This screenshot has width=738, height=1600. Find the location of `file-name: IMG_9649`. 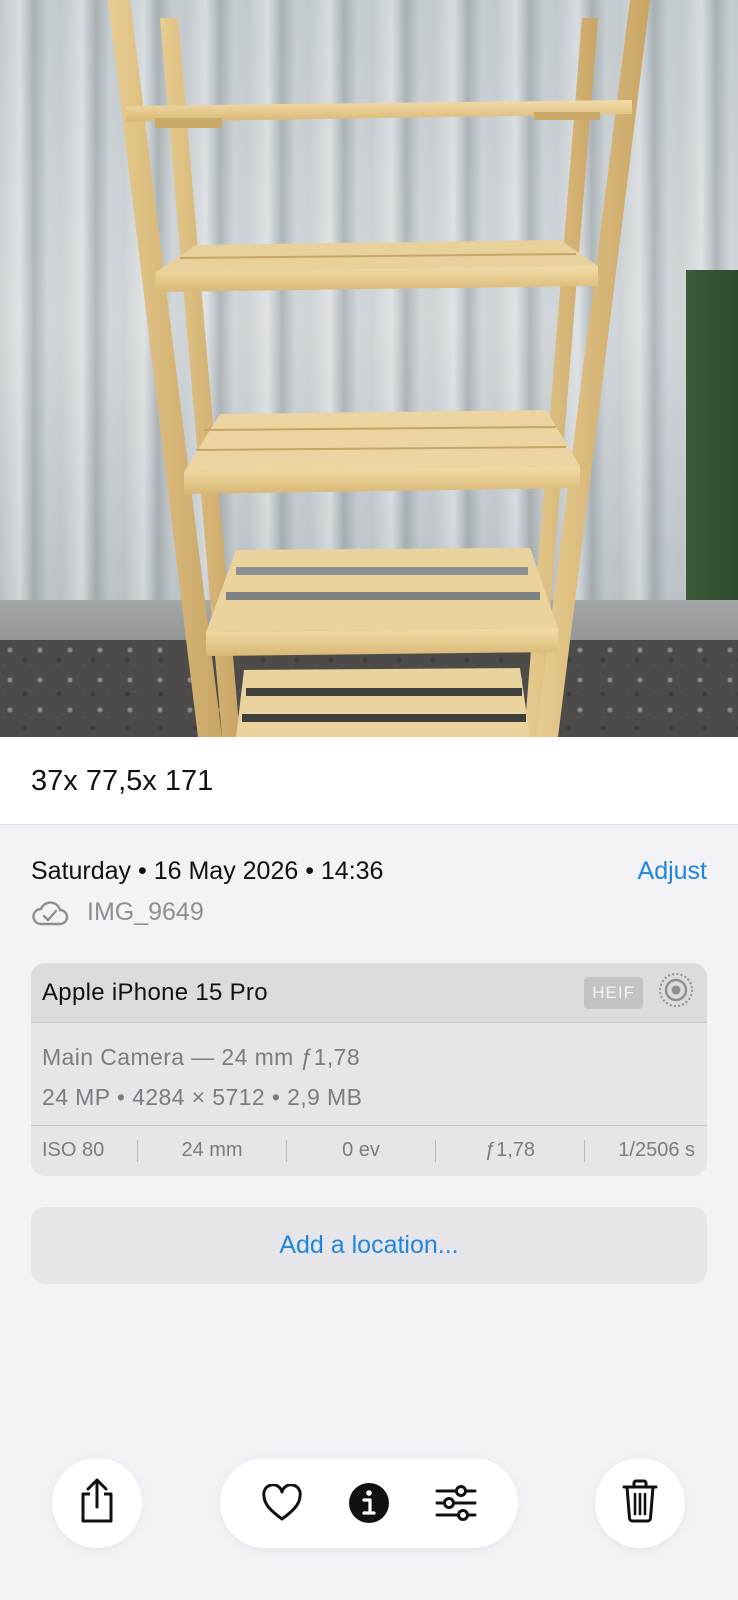

file-name: IMG_9649 is located at coordinates (145, 912).